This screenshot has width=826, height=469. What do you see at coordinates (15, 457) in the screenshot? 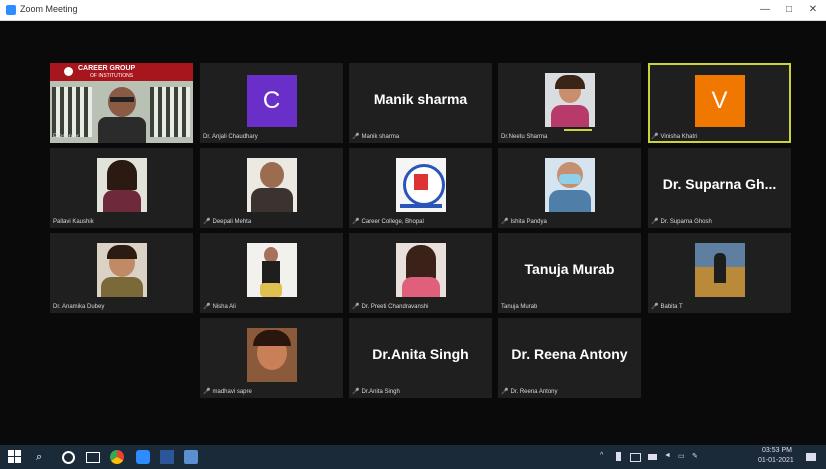
I see `windows-start-icon` at bounding box center [15, 457].